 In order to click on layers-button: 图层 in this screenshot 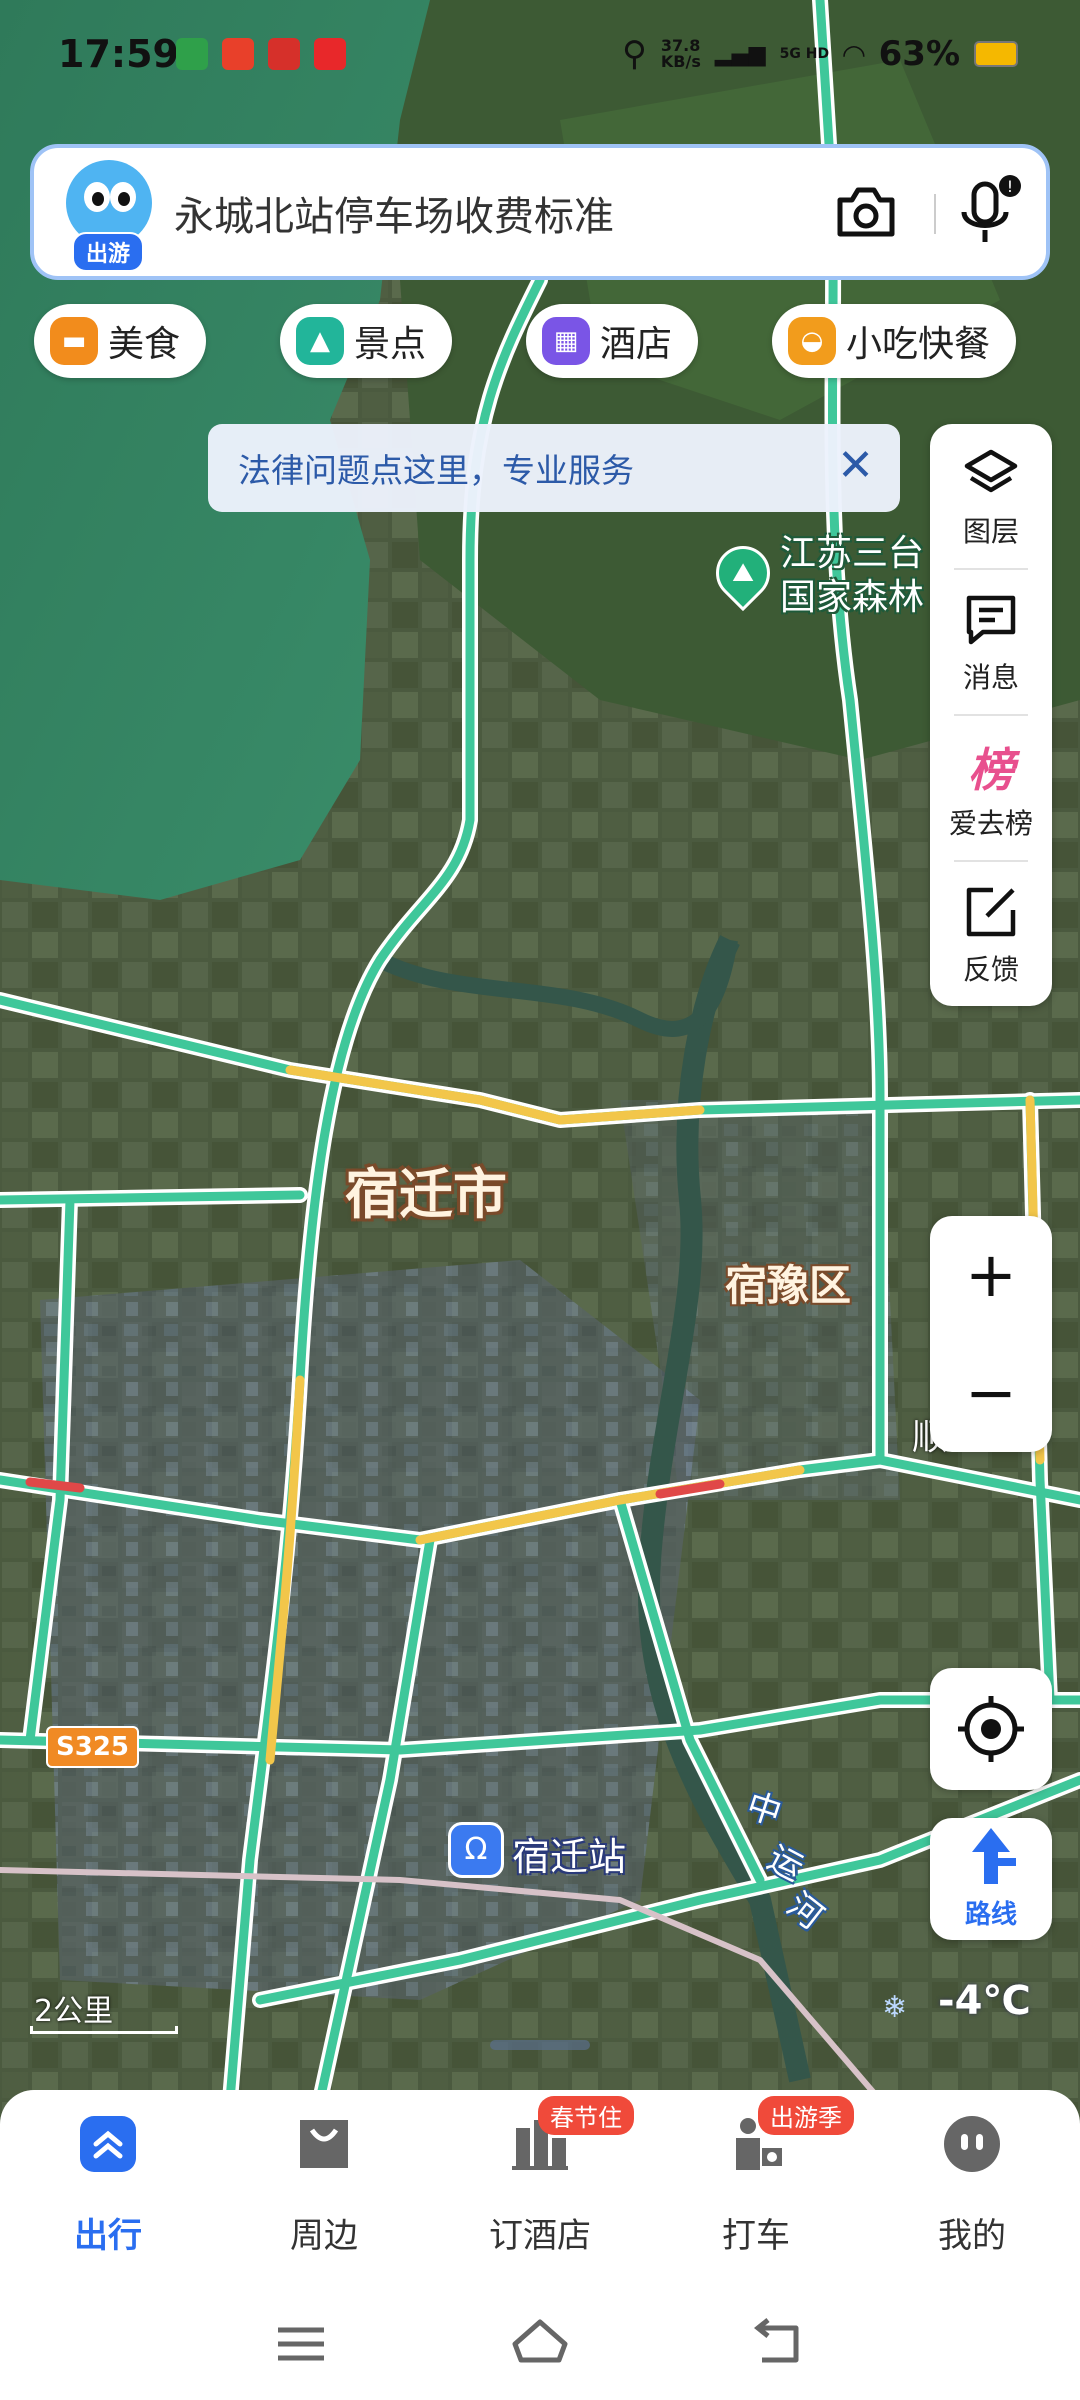, I will do `click(991, 496)`.